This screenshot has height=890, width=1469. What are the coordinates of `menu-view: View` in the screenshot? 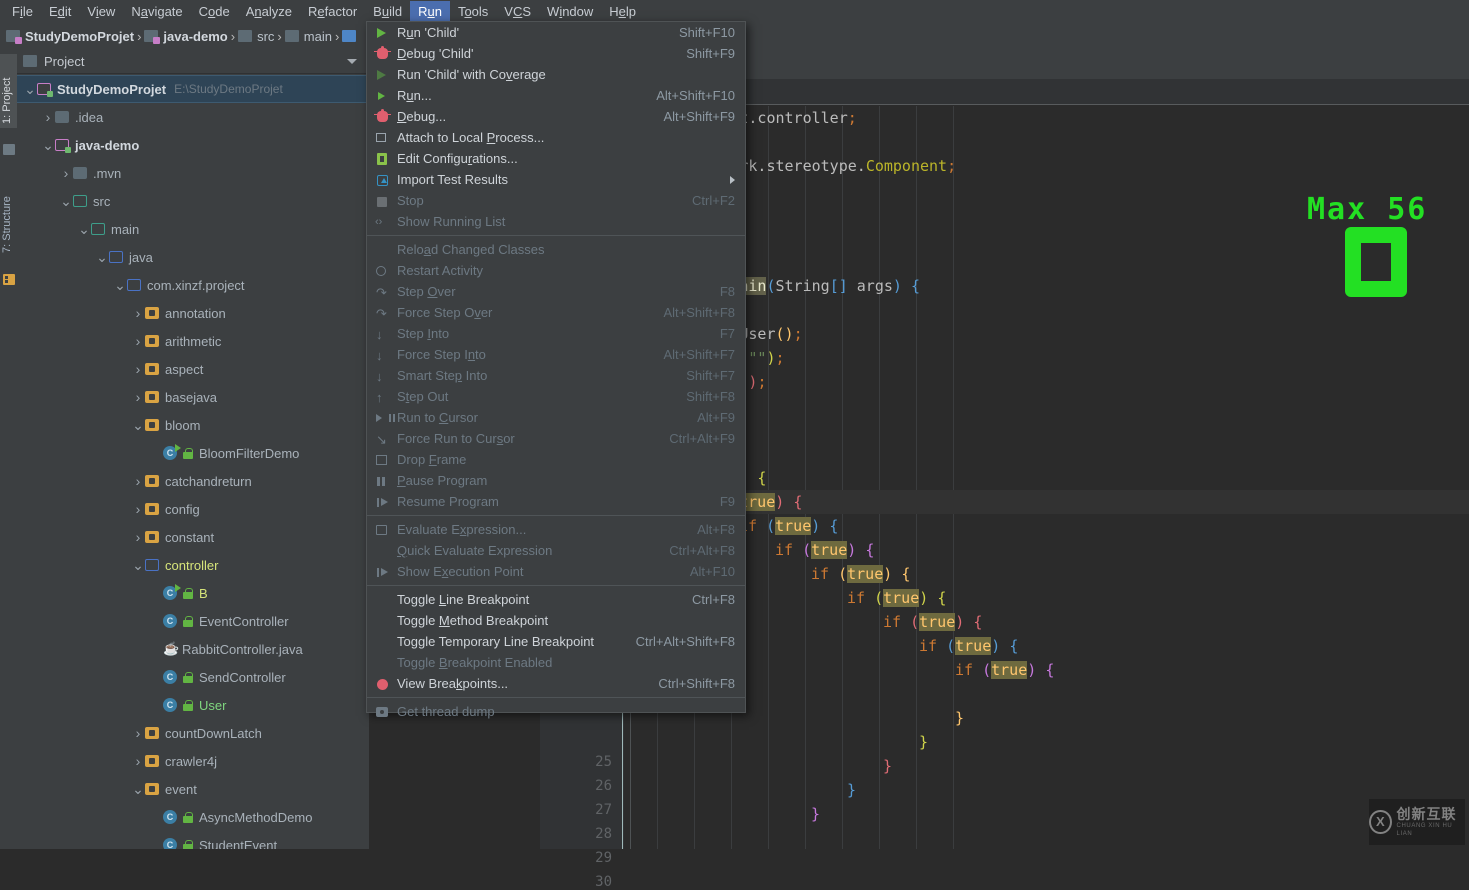 It's located at (101, 12).